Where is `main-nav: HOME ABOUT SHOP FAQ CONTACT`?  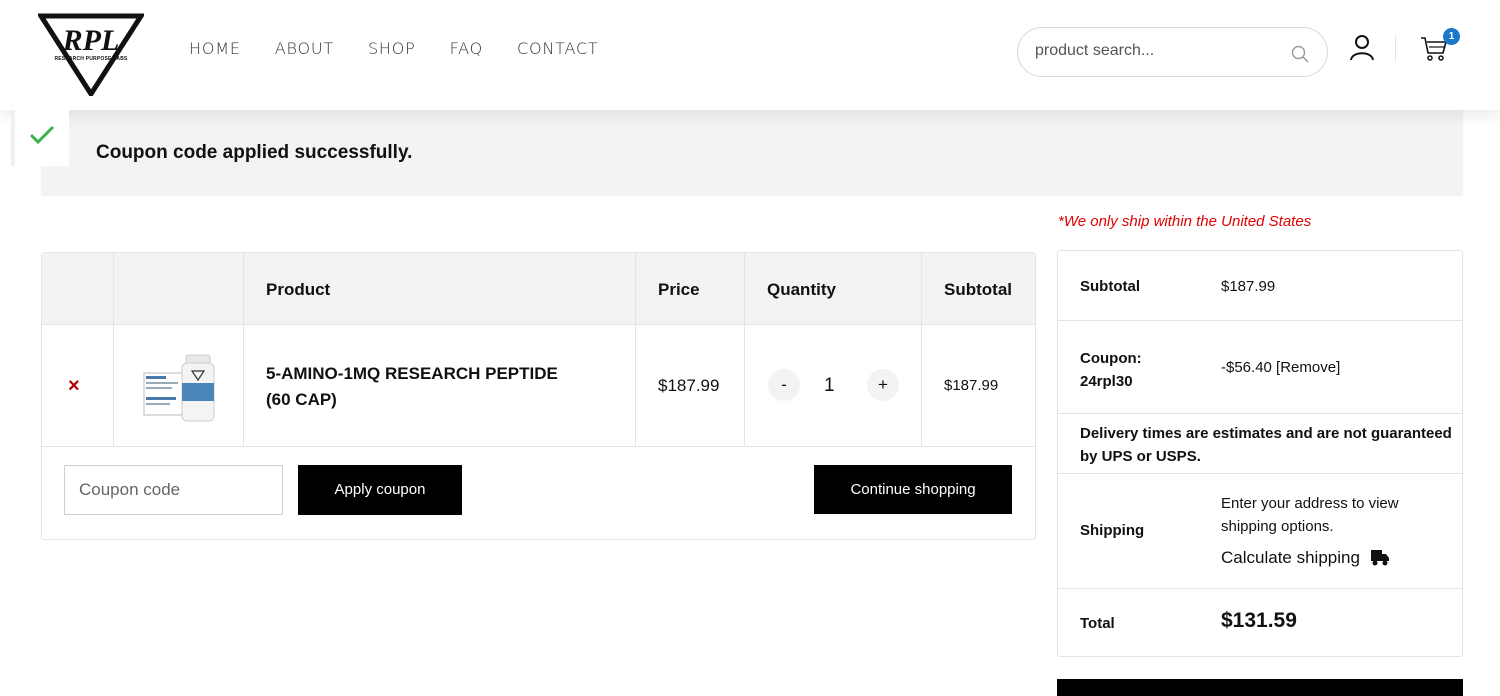
main-nav: HOME ABOUT SHOP FAQ CONTACT is located at coordinates (411, 48).